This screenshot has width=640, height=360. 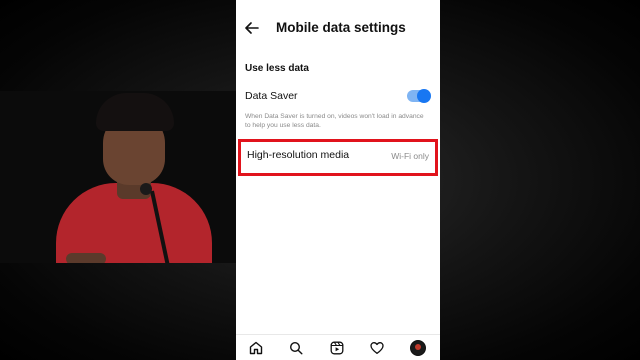 I want to click on page-title: Mobile data settings, so click(x=341, y=27).